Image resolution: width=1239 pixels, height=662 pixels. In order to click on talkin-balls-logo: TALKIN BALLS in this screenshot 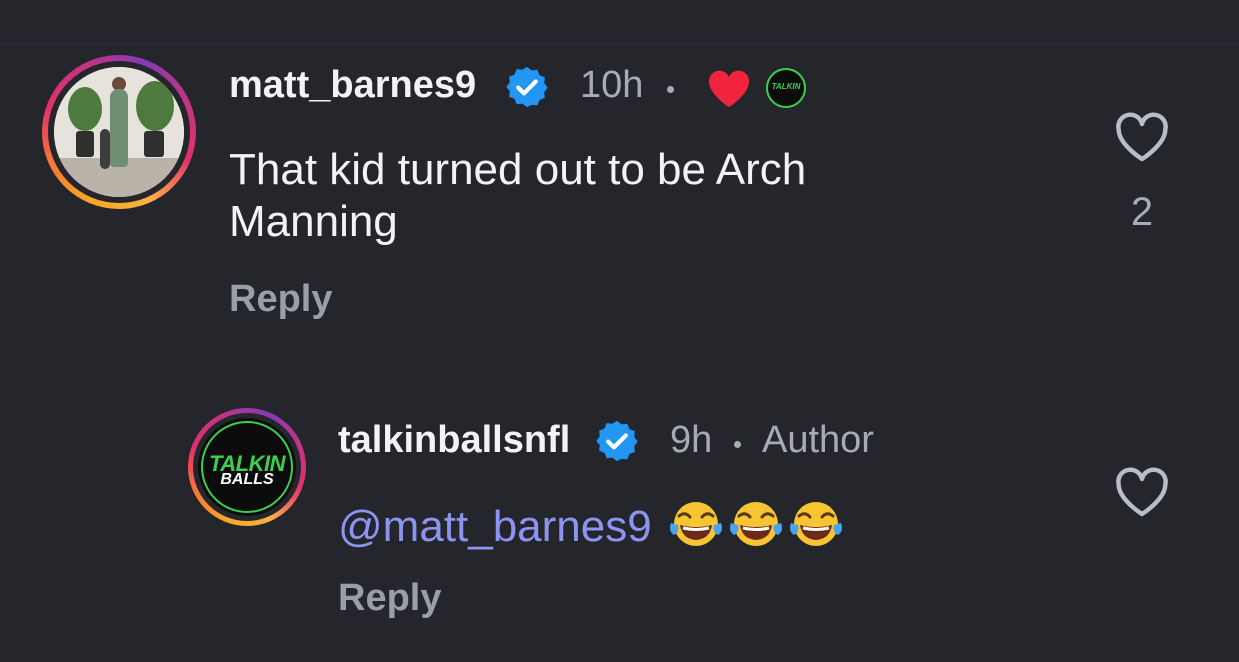, I will do `click(247, 467)`.